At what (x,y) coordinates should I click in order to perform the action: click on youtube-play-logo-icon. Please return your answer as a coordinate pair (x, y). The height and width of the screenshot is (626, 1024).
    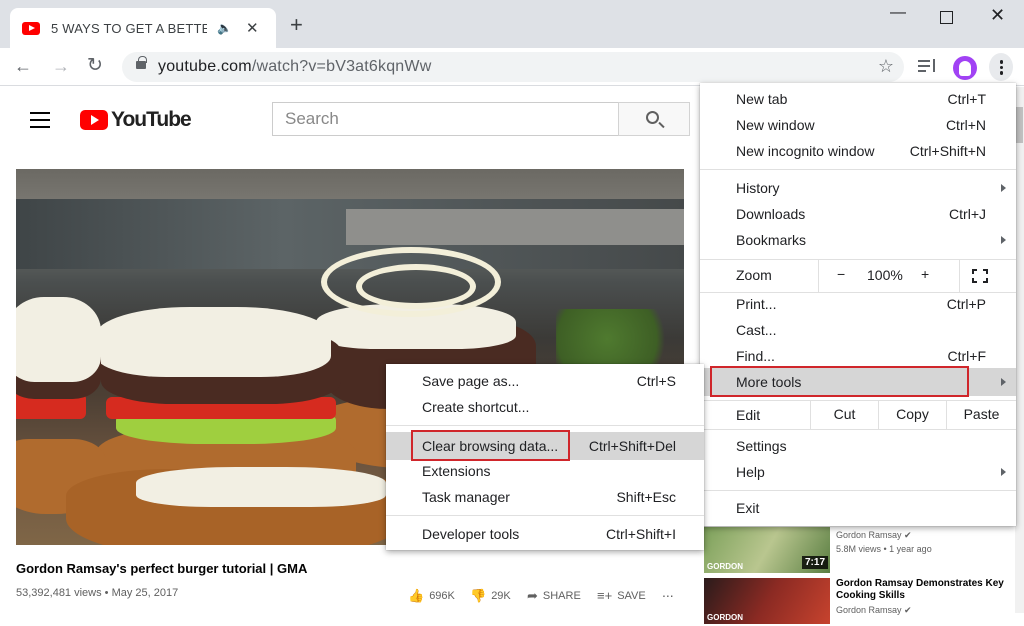
    Looking at the image, I should click on (94, 120).